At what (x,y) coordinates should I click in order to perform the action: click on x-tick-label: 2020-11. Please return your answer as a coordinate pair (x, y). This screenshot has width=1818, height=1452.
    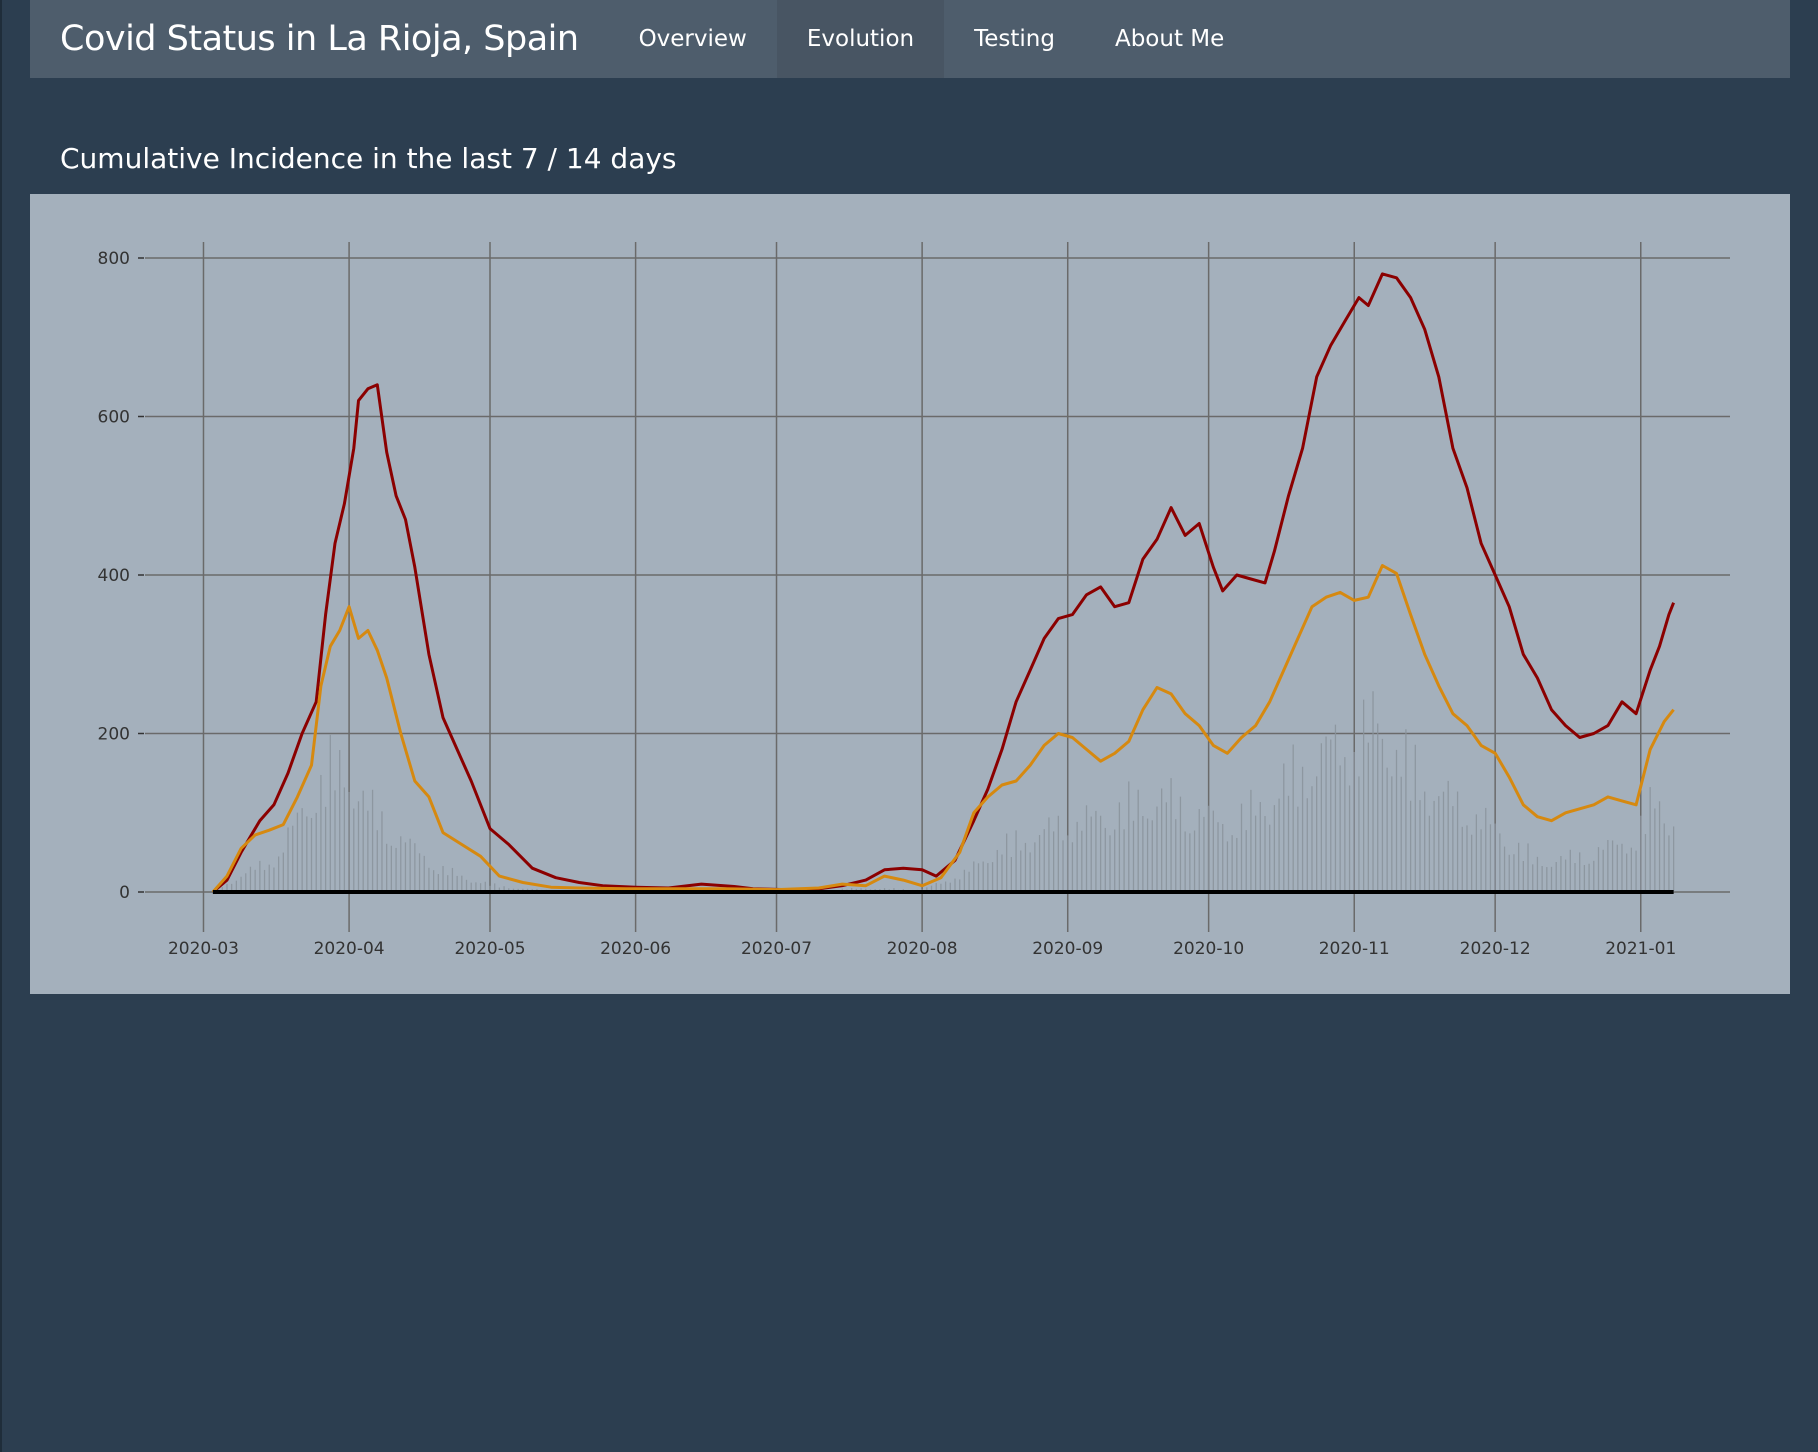
    Looking at the image, I should click on (1354, 949).